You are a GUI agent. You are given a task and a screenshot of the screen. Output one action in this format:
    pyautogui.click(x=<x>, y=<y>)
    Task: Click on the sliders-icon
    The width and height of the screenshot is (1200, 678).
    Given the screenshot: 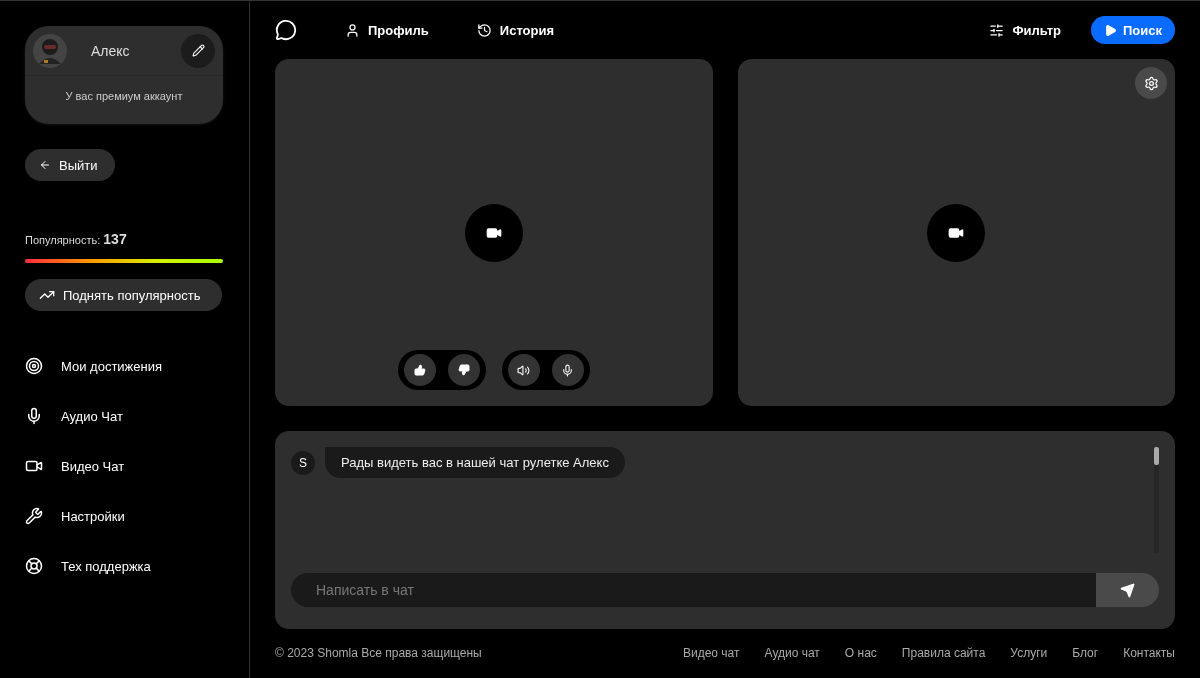 What is the action you would take?
    pyautogui.click(x=997, y=30)
    